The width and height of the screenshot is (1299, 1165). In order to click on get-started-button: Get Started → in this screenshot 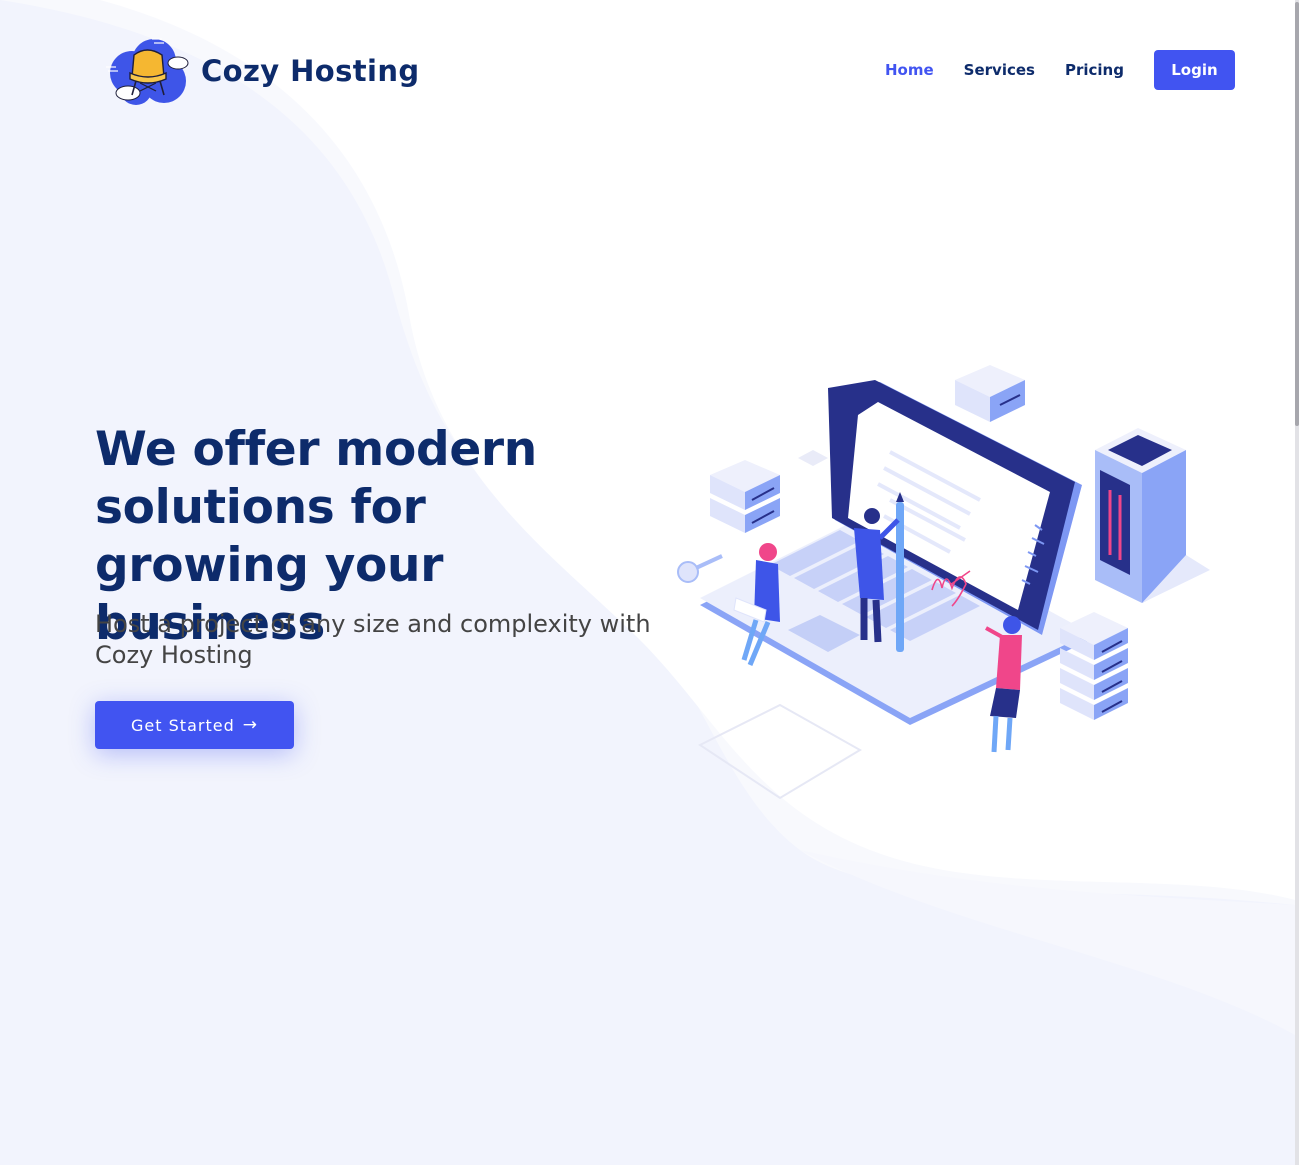, I will do `click(194, 725)`.